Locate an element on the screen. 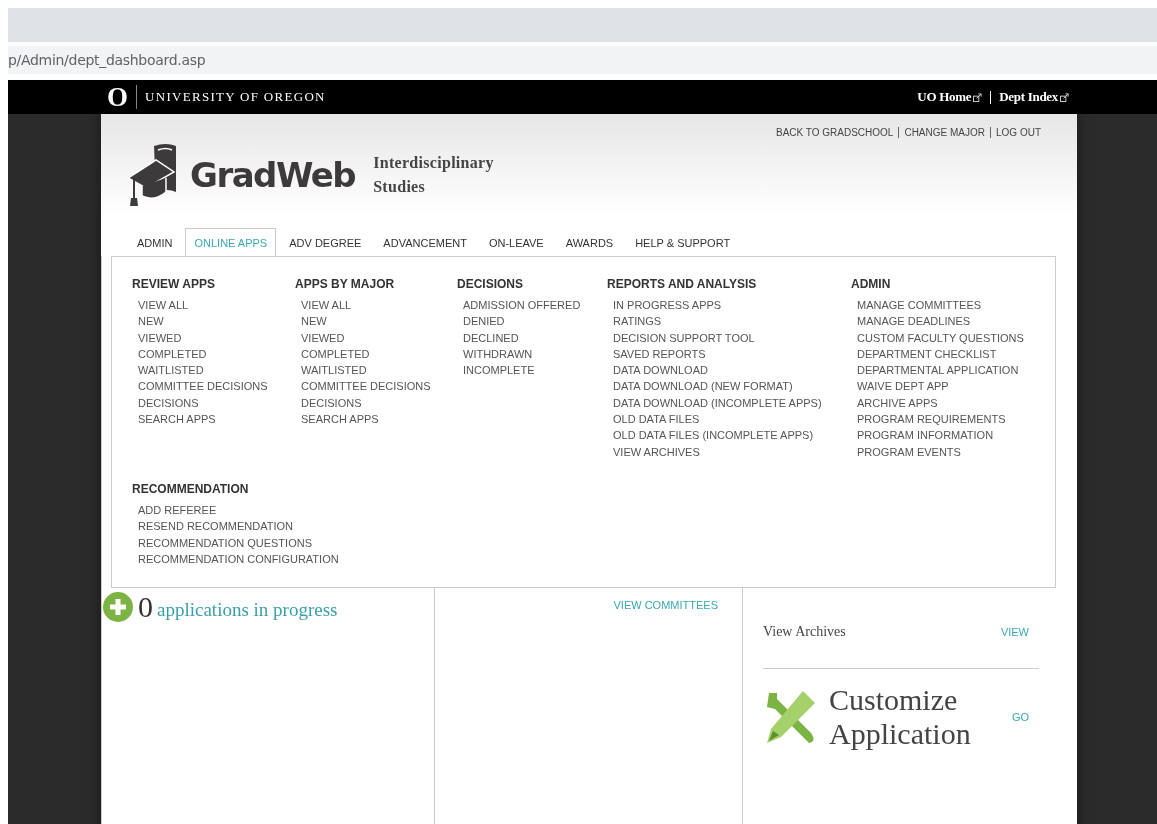  header-link: UO Home is located at coordinates (950, 97).